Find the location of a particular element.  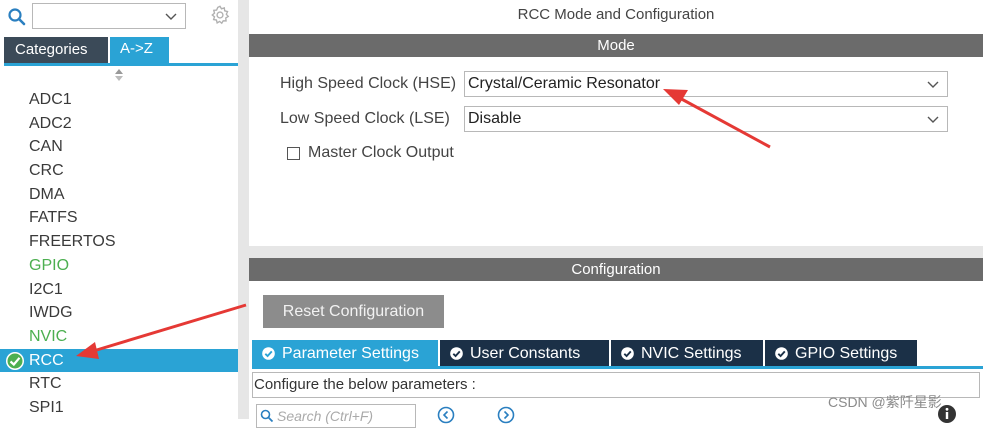

peripheral-label: SPI1 is located at coordinates (46, 407).